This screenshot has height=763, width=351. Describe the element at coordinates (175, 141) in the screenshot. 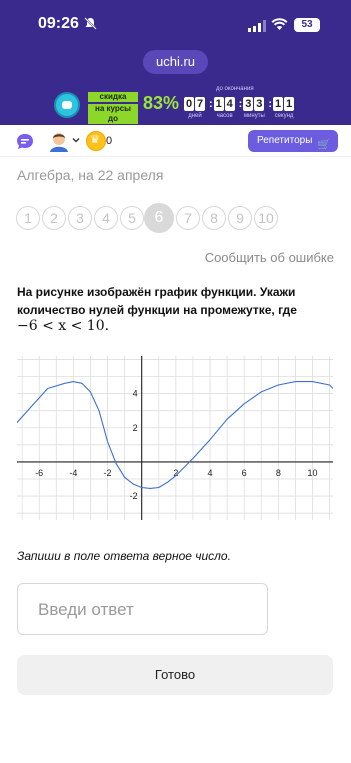

I see `lesson-toolbar: 0 Репетиторы 🛒` at that location.